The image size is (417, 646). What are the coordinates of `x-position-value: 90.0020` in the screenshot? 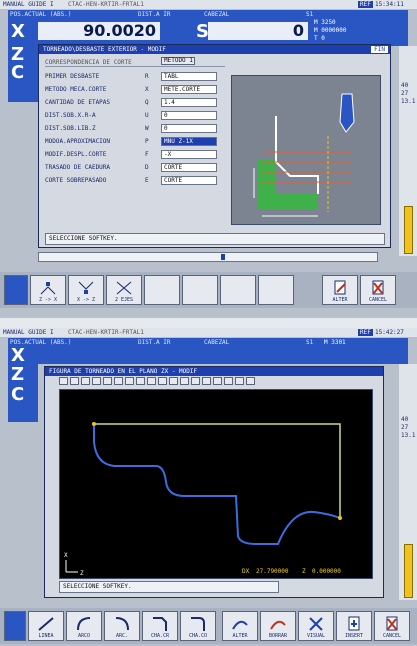 It's located at (99, 31).